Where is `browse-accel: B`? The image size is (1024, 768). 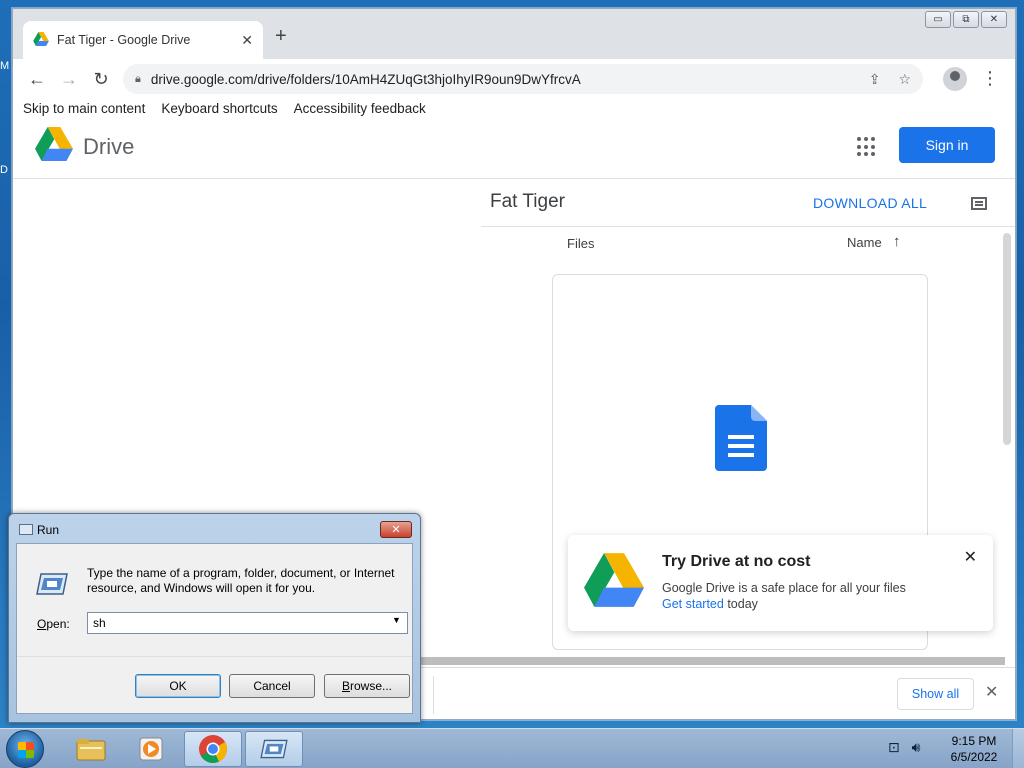 browse-accel: B is located at coordinates (345, 686).